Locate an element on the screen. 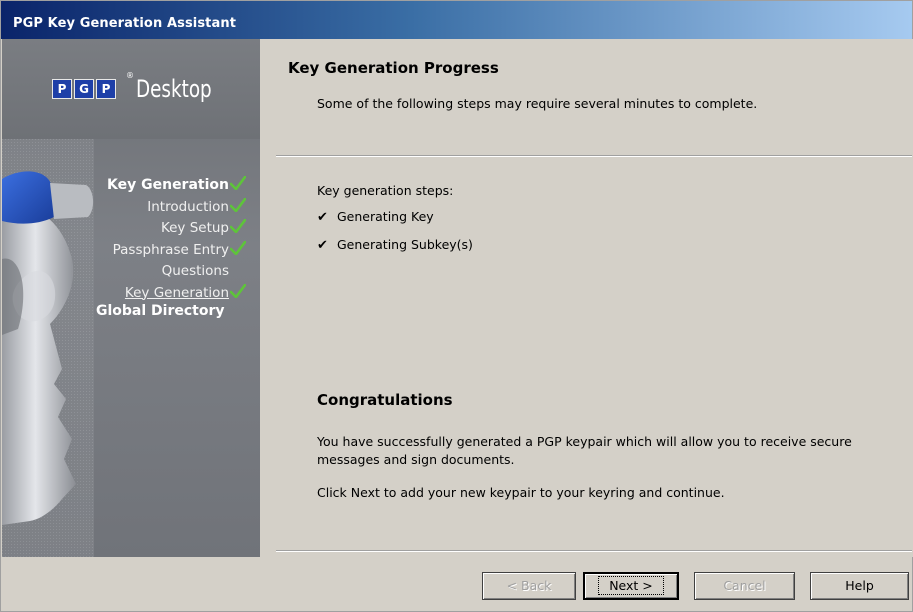 The height and width of the screenshot is (612, 913). step-label: Generating Subkey(s) is located at coordinates (405, 244).